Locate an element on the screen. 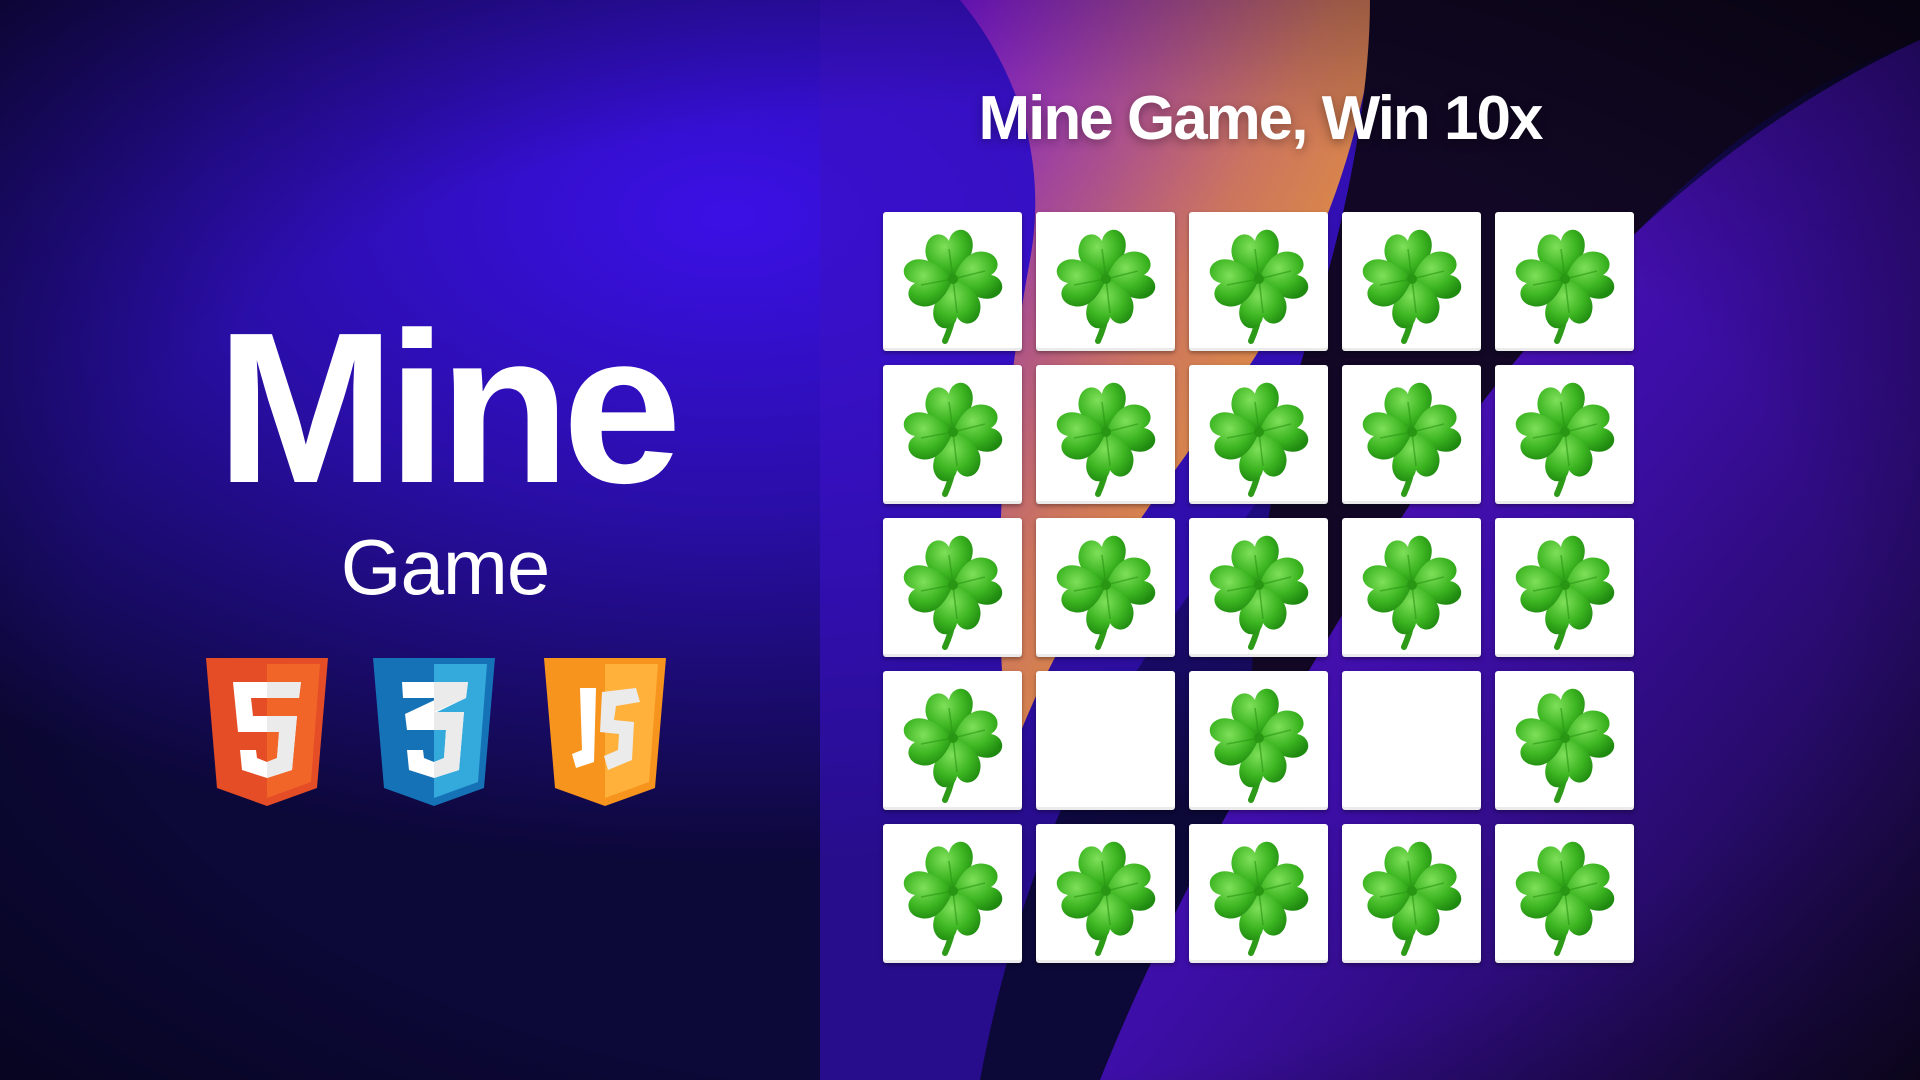  tile-r1-c4 is located at coordinates (1411, 281).